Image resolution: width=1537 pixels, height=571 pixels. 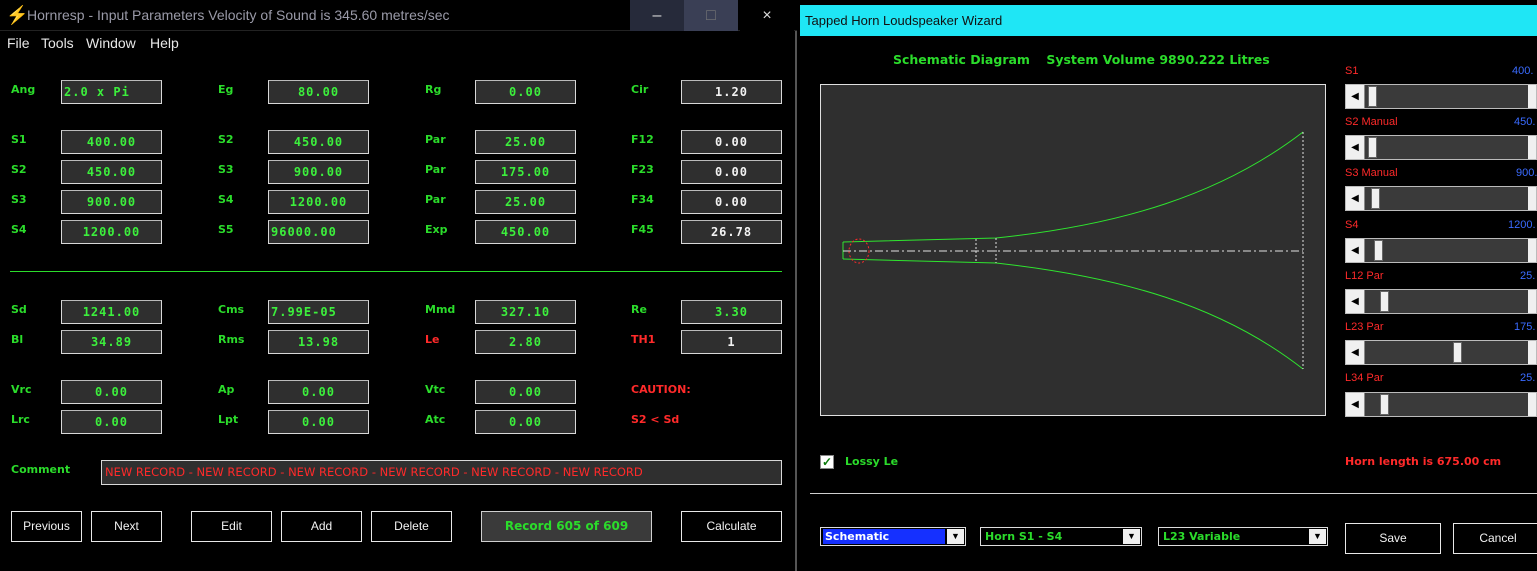 I want to click on menu-help: Help, so click(x=164, y=43).